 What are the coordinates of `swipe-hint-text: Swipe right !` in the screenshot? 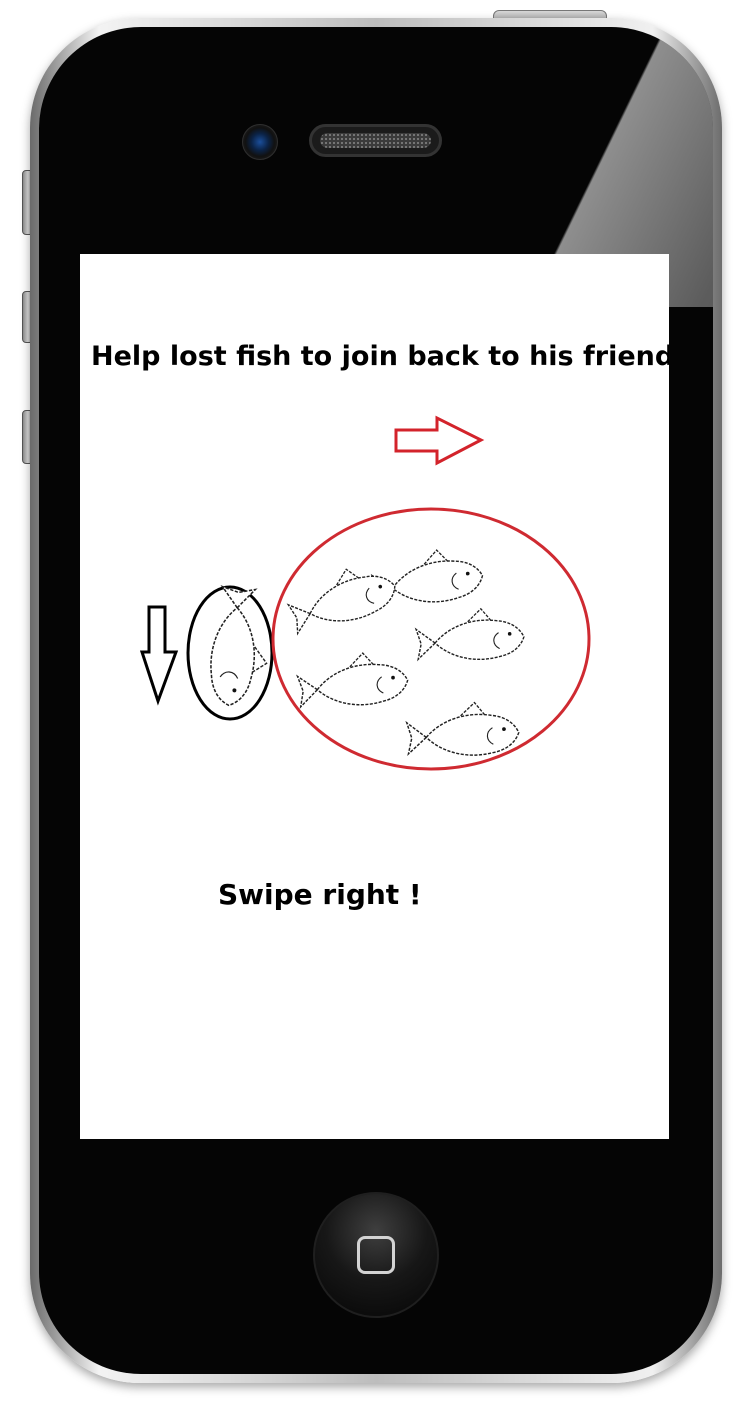 It's located at (320, 894).